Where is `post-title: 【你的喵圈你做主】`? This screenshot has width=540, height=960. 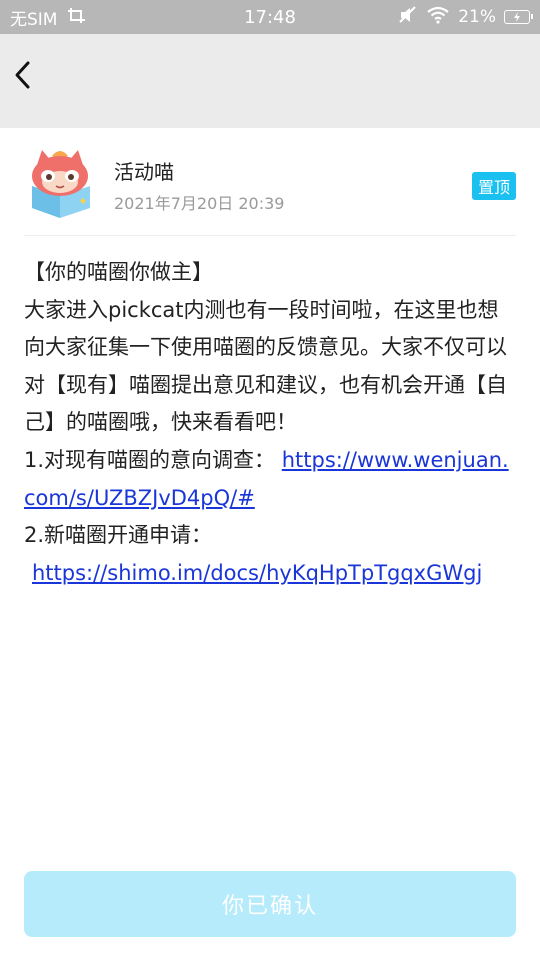
post-title: 【你的喵圈你做主】 is located at coordinates (118, 272).